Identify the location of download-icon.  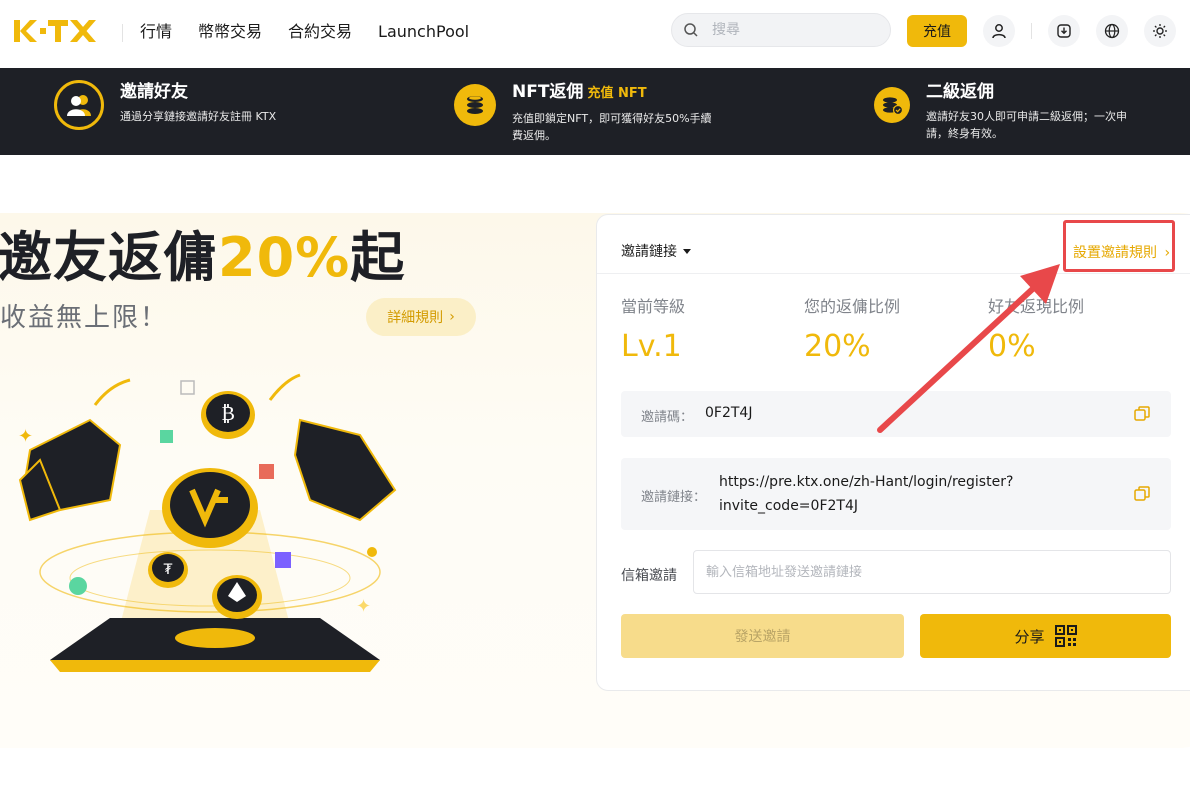
(1064, 31).